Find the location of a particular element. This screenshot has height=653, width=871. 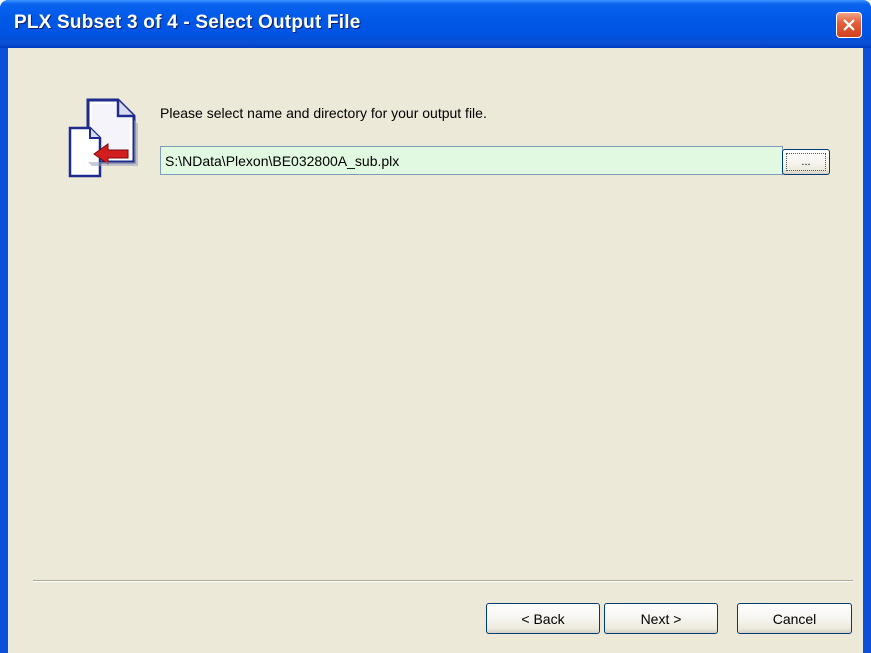

window-title: PLX Subset 3 of 4 - Select Output File is located at coordinates (187, 22).